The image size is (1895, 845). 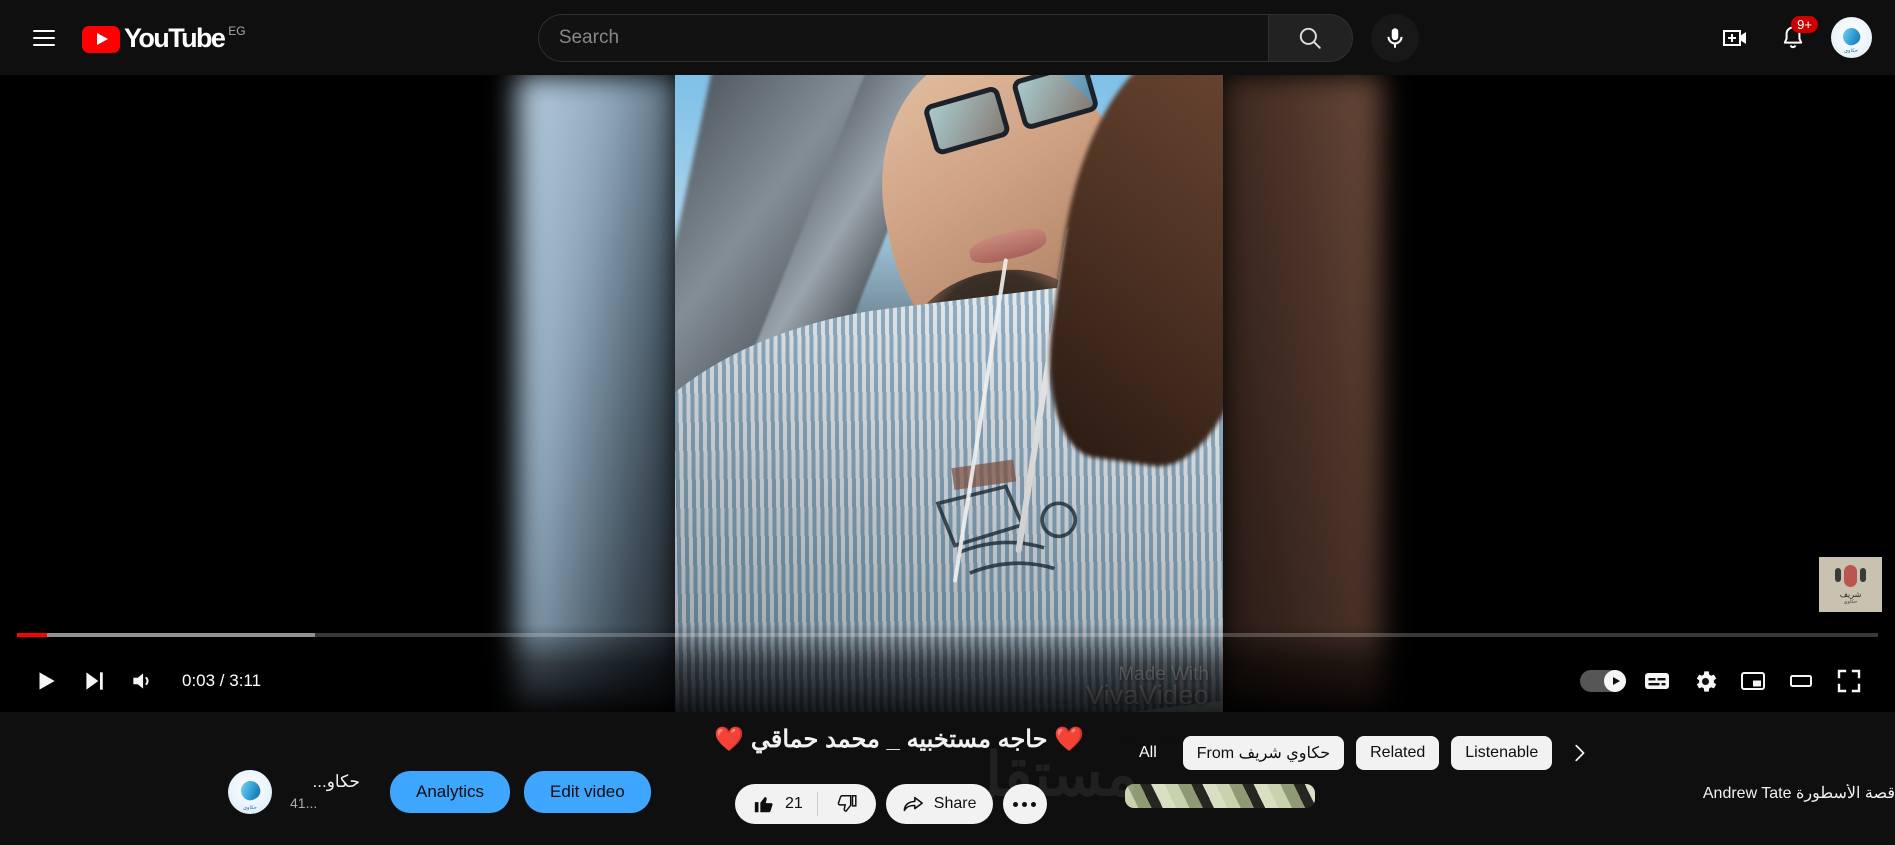 I want to click on share-icon, so click(x=913, y=804).